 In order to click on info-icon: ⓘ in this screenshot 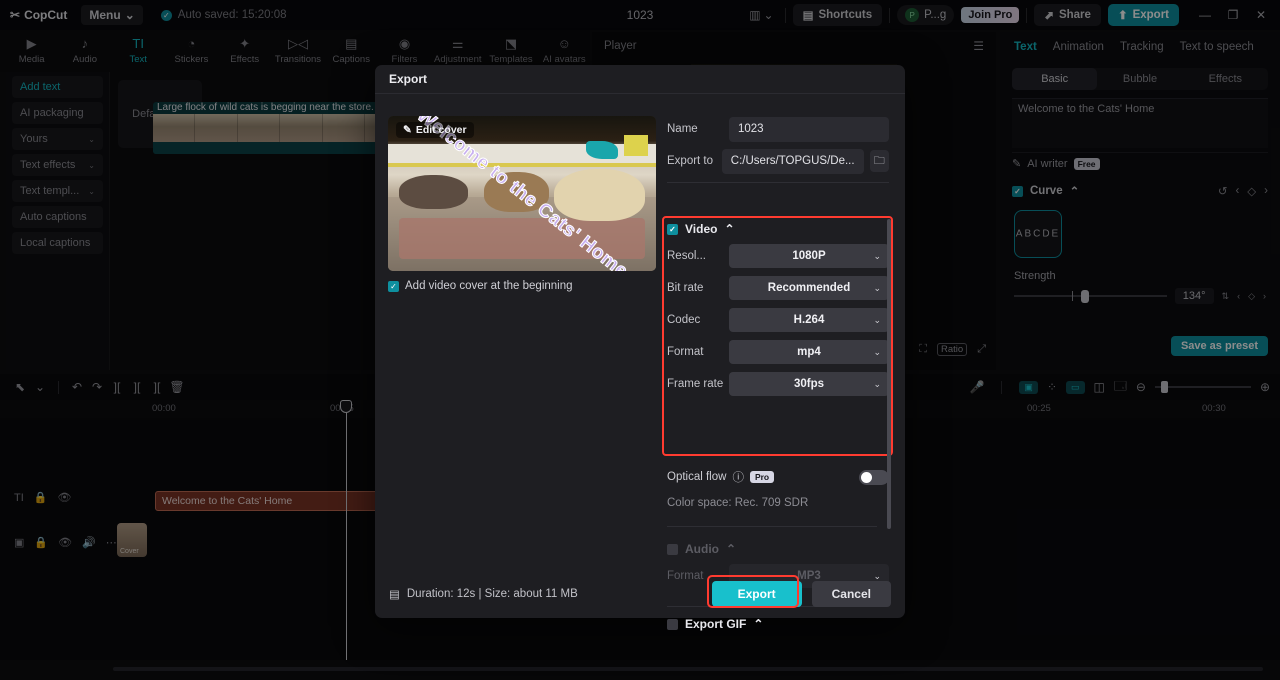, I will do `click(738, 477)`.